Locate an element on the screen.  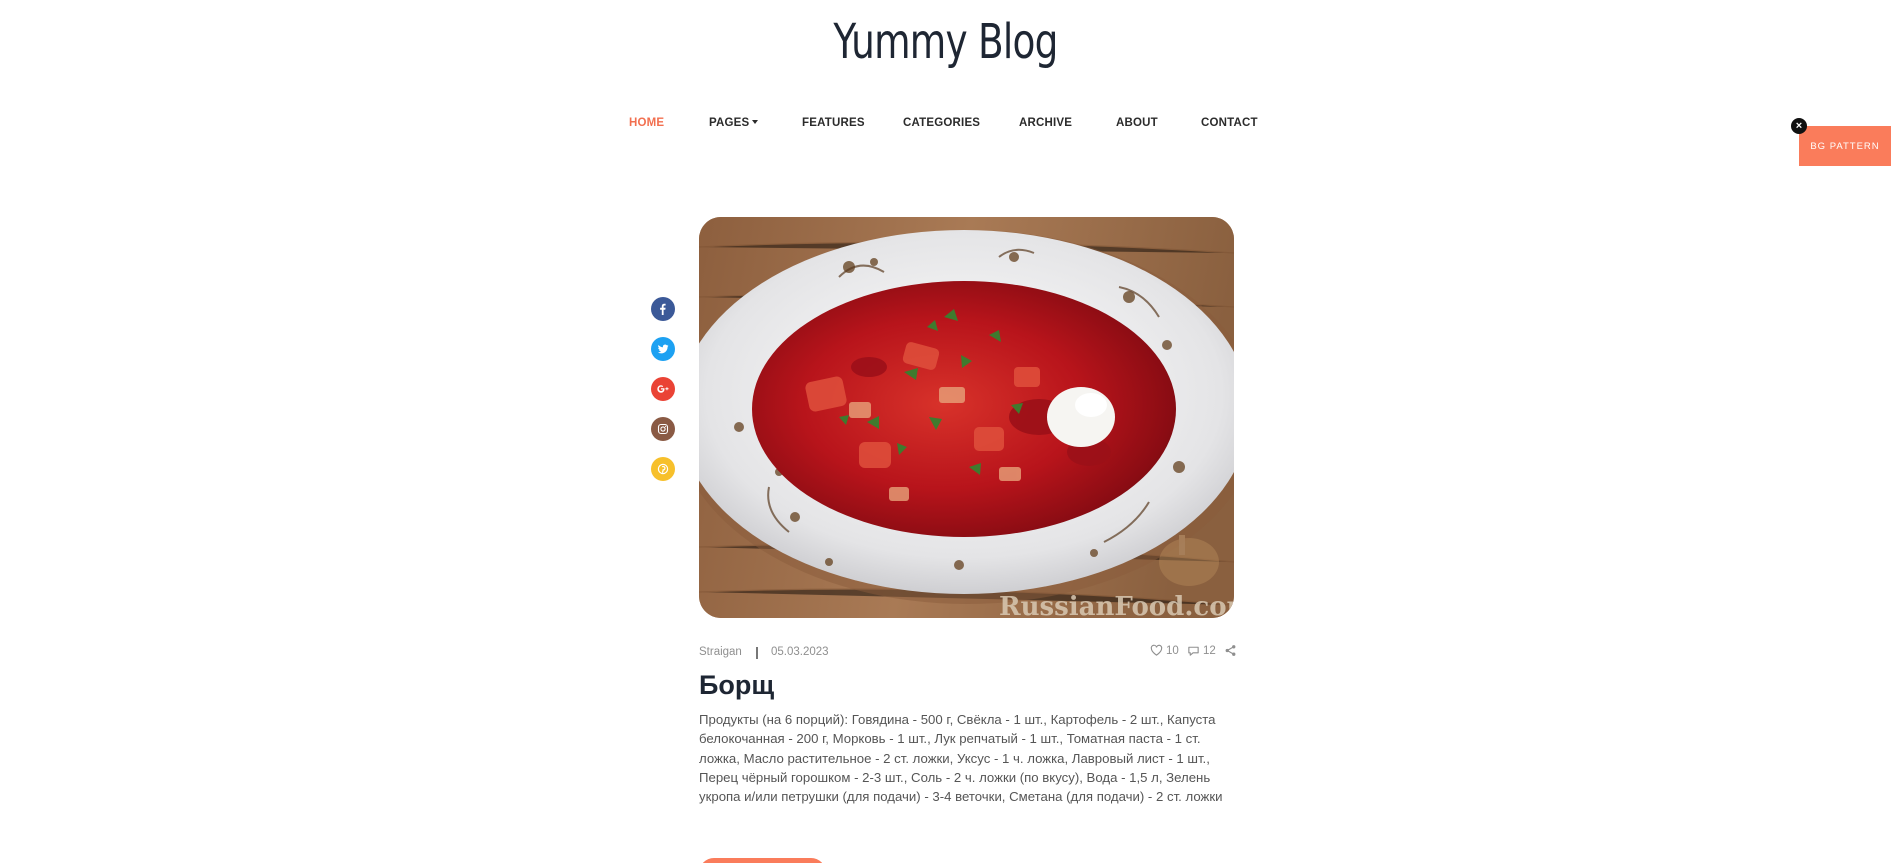
instagram-share-button is located at coordinates (663, 429).